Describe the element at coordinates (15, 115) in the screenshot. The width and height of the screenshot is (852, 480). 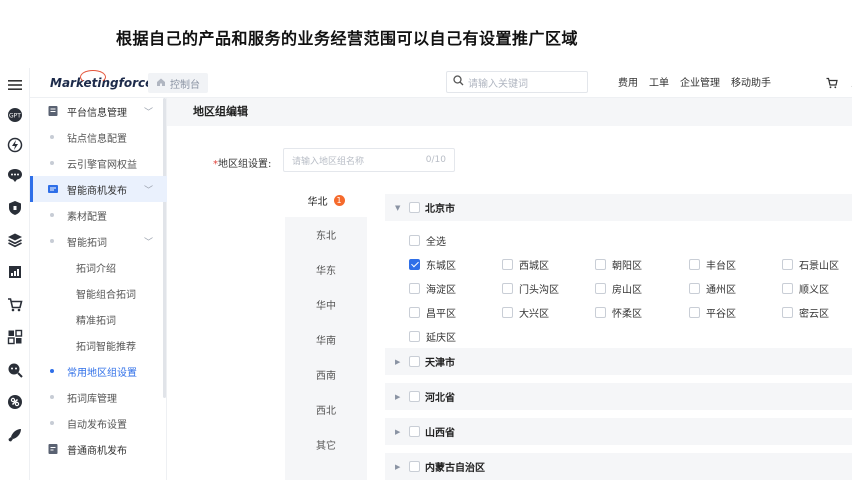
I see `chat-gpt-icon: GPT` at that location.